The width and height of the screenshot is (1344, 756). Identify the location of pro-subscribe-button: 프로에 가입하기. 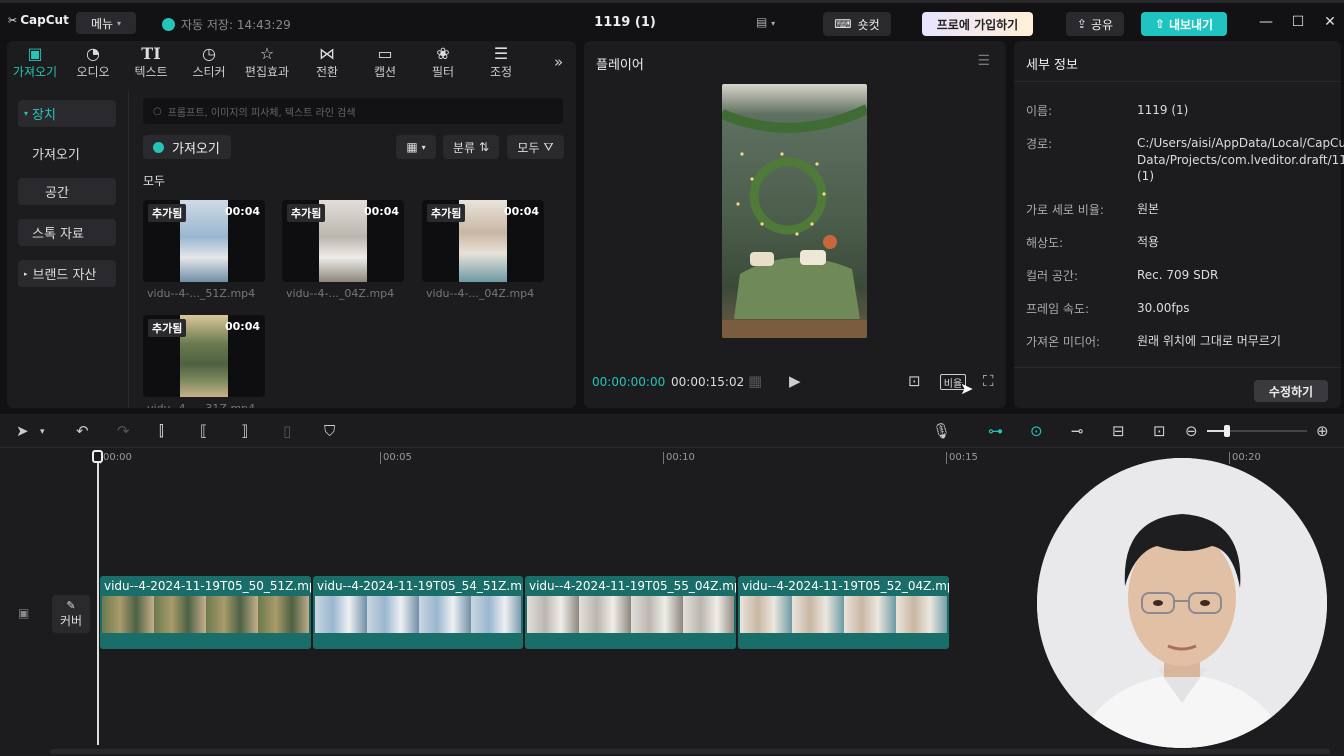
(977, 24).